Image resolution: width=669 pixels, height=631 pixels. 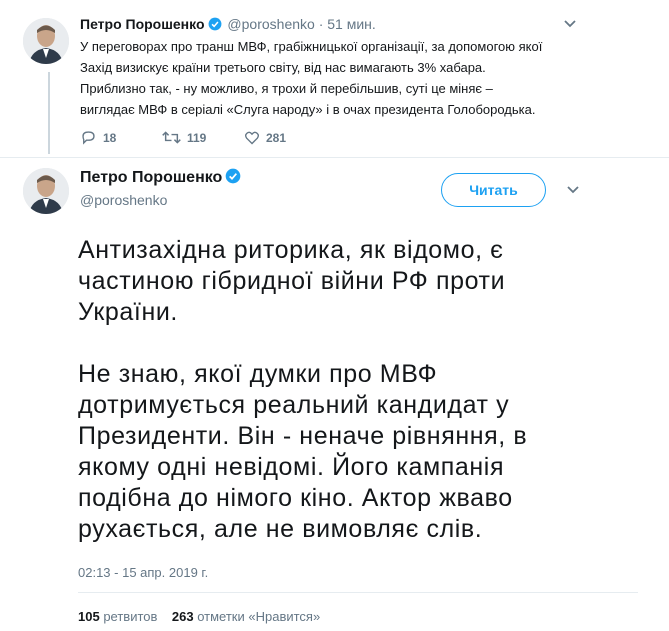 What do you see at coordinates (493, 190) in the screenshot?
I see `follow-button: Читать` at bounding box center [493, 190].